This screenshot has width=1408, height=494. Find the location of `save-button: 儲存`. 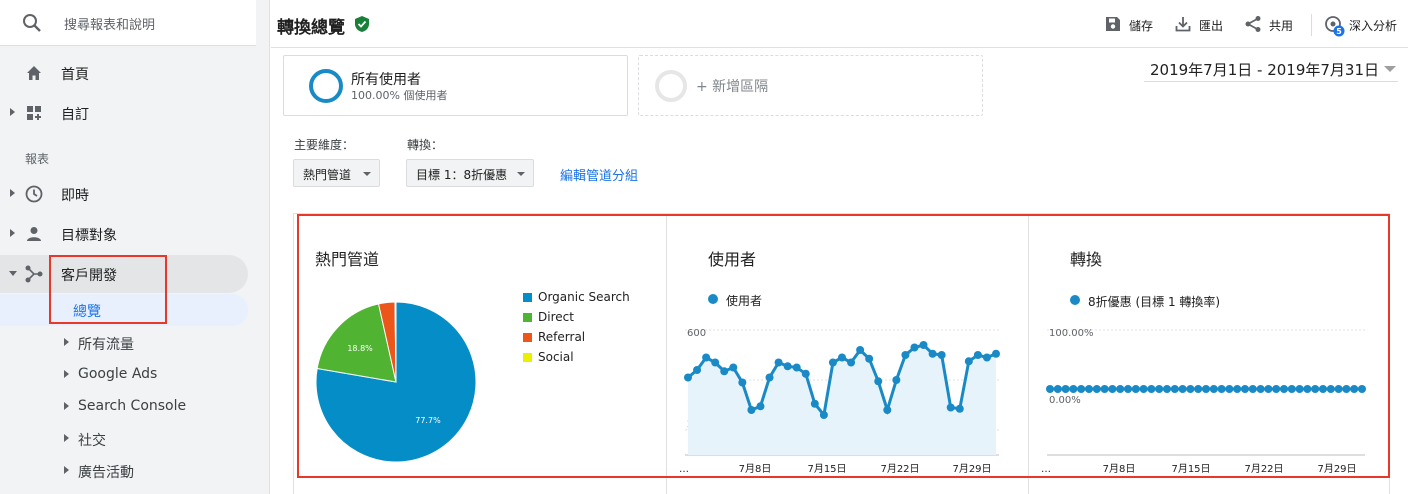

save-button: 儲存 is located at coordinates (1131, 25).